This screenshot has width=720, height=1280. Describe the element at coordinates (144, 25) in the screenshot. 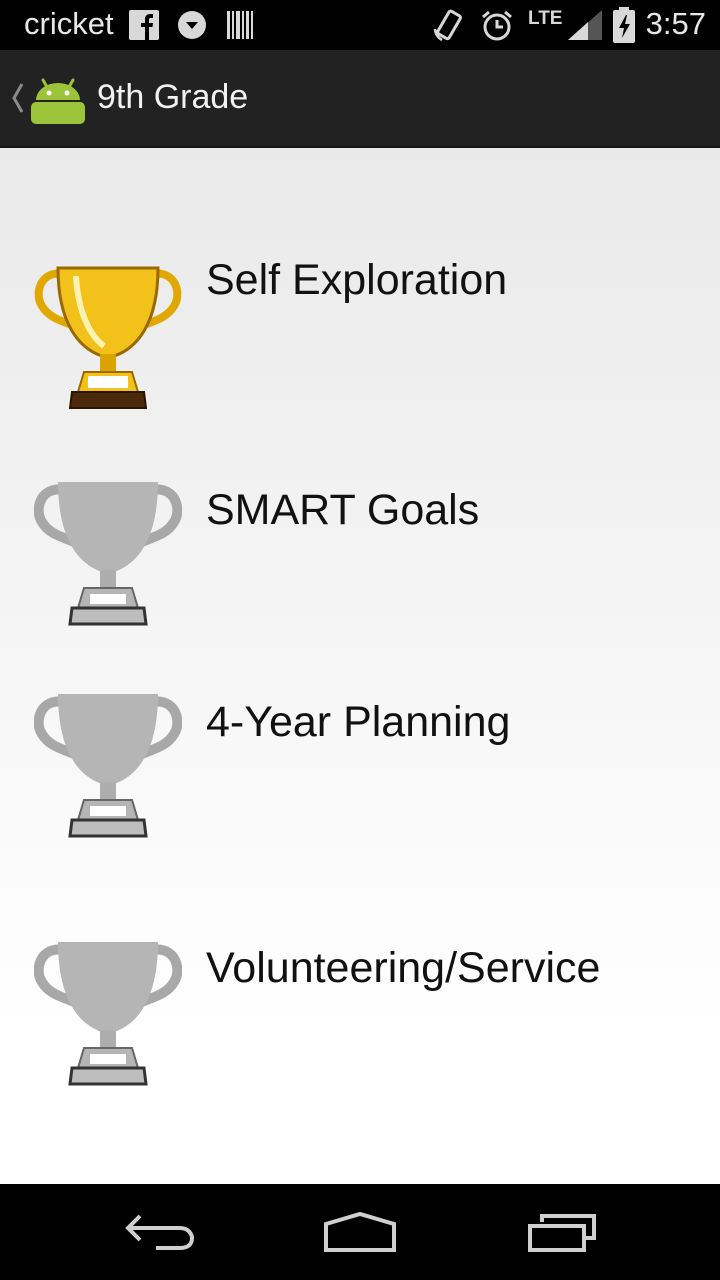

I see `facebook-icon` at that location.